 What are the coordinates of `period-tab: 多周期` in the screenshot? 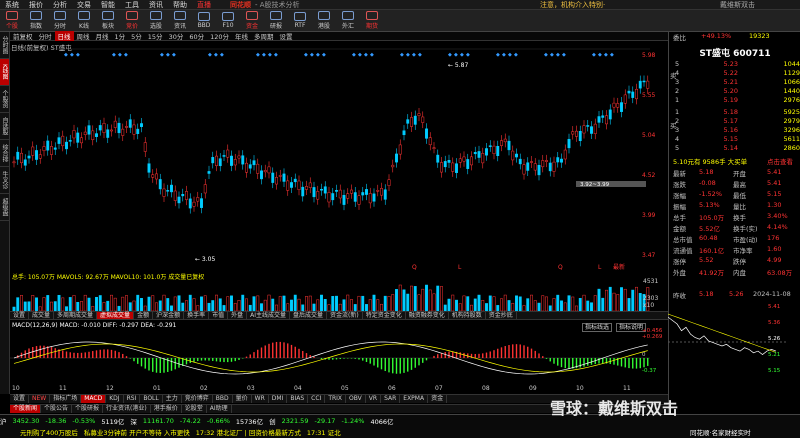 It's located at (264, 36).